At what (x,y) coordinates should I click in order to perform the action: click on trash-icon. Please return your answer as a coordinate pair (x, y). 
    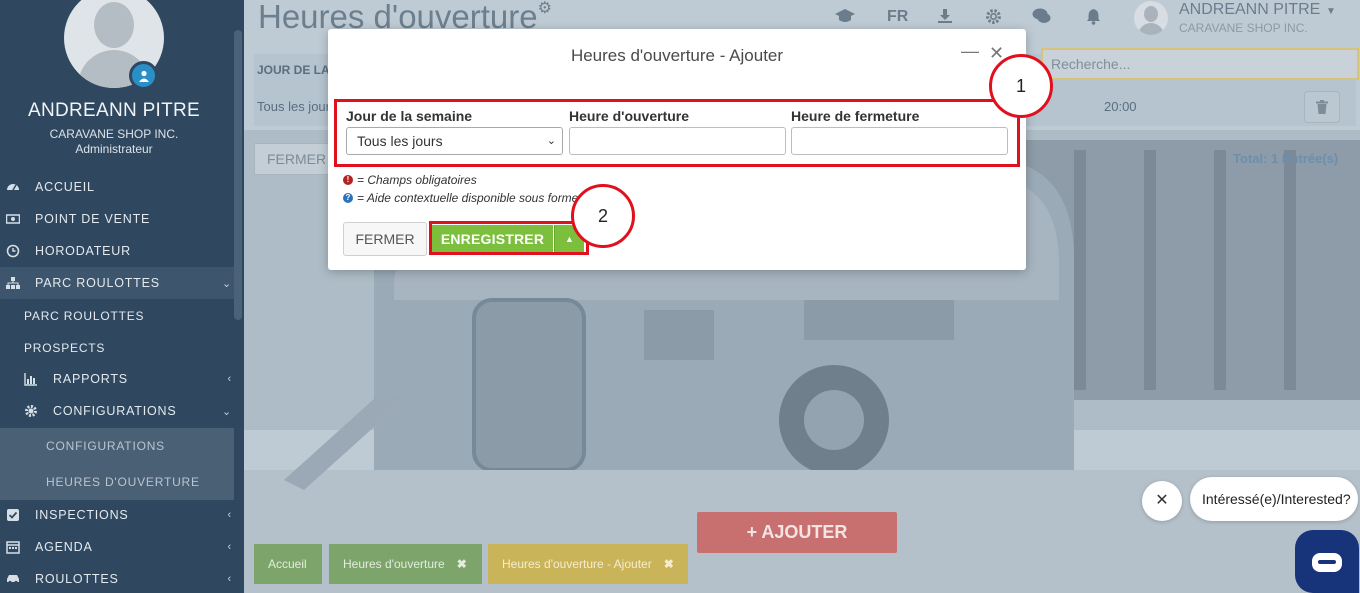
    Looking at the image, I should click on (1322, 107).